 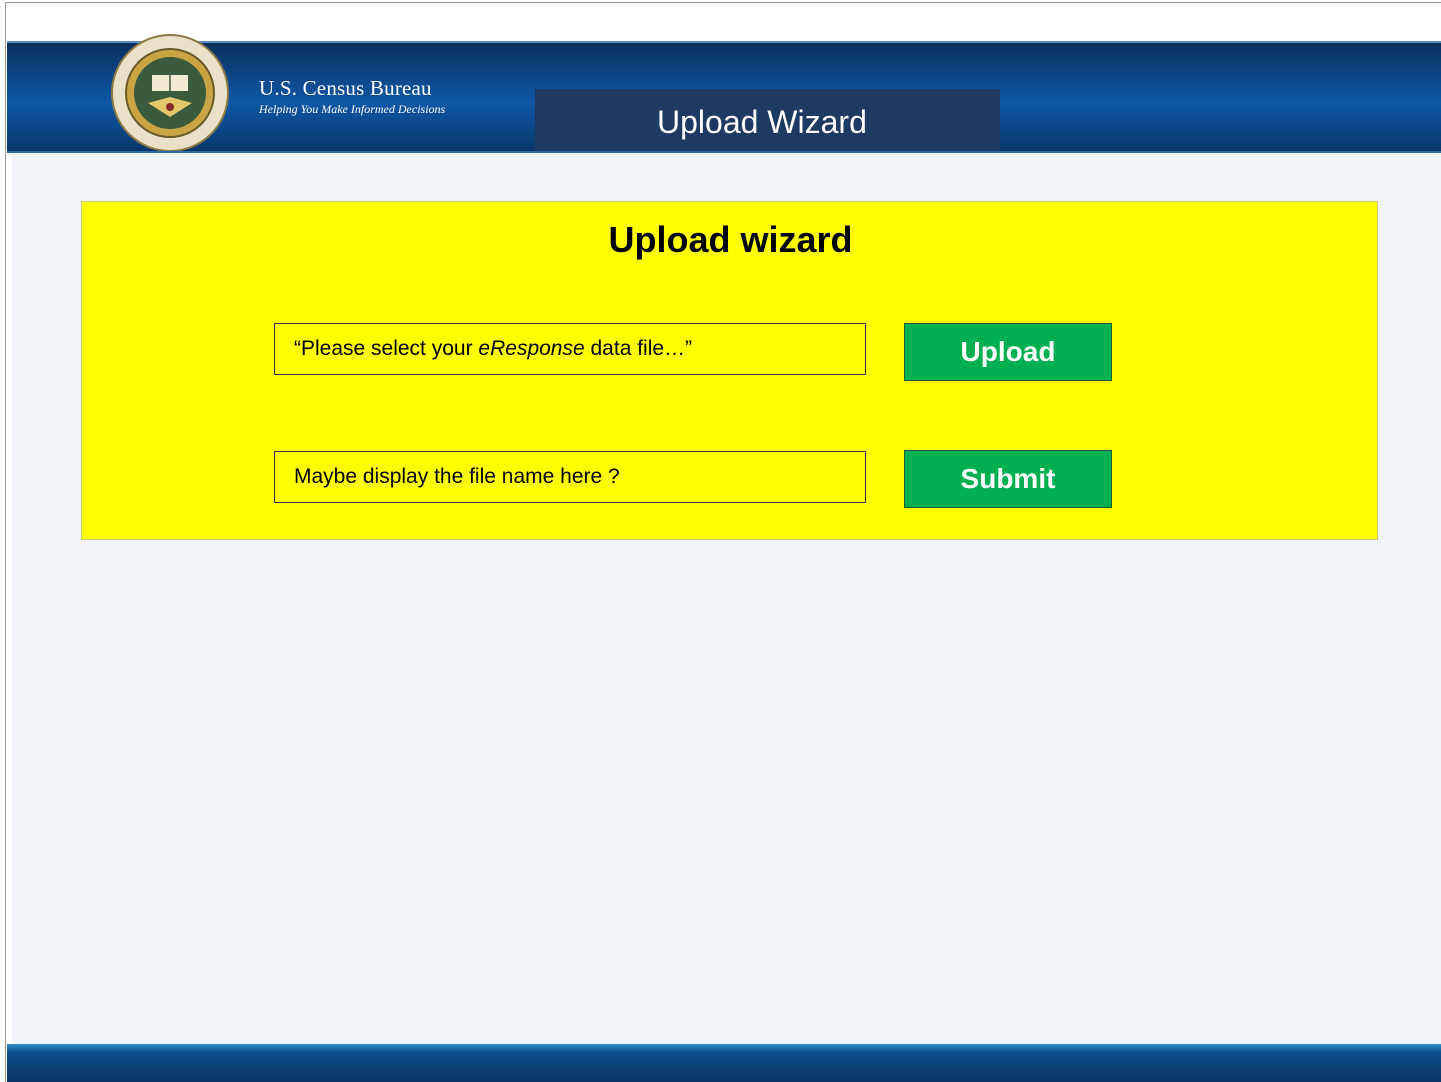 What do you see at coordinates (352, 109) in the screenshot?
I see `brand-tagline: Helping You Make Informed Decisions` at bounding box center [352, 109].